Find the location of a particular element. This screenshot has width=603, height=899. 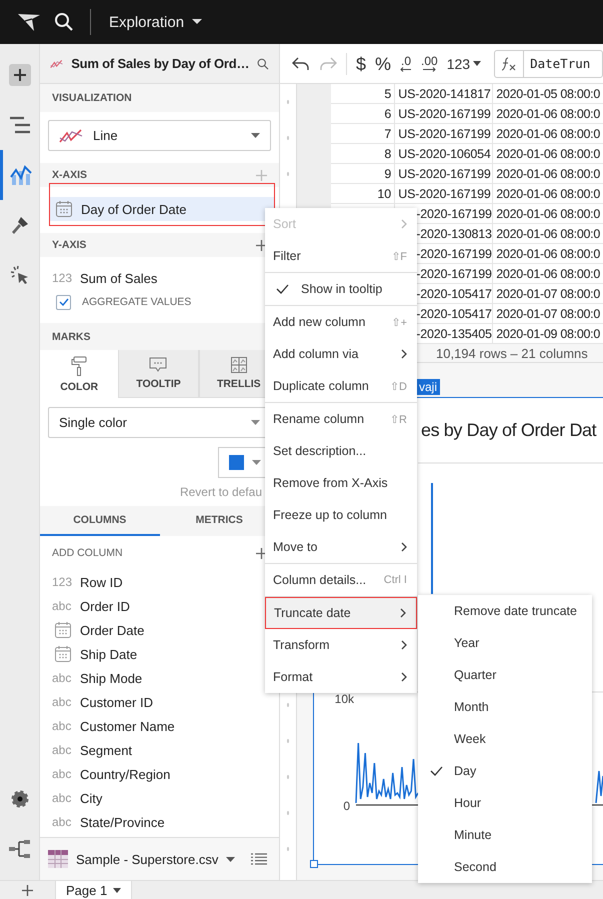

menu-item: Second is located at coordinates (505, 867).